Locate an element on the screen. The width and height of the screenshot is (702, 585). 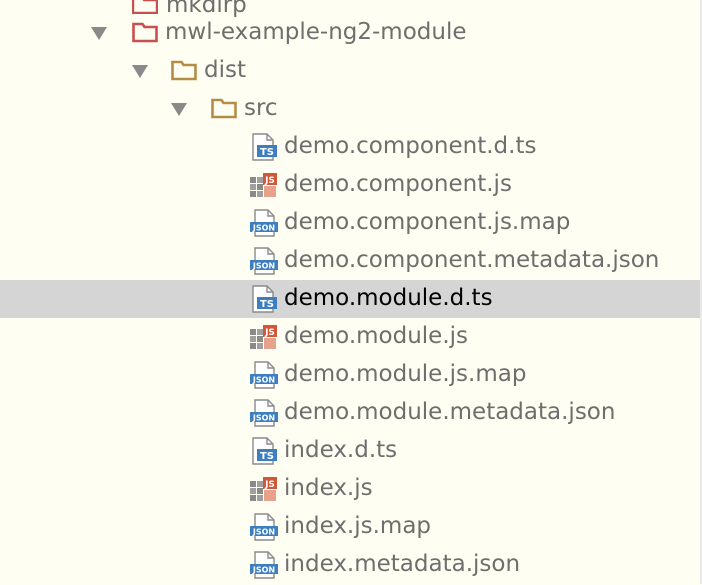
tree-row-file: JSON demo.component.js.map is located at coordinates (351, 223).